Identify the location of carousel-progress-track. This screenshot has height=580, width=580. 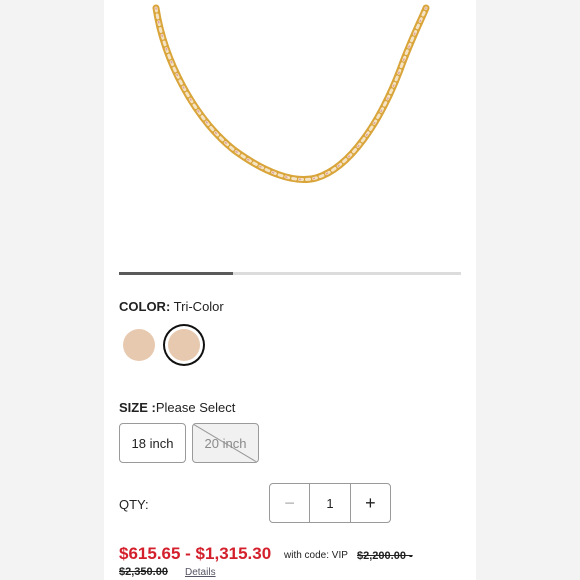
(290, 273).